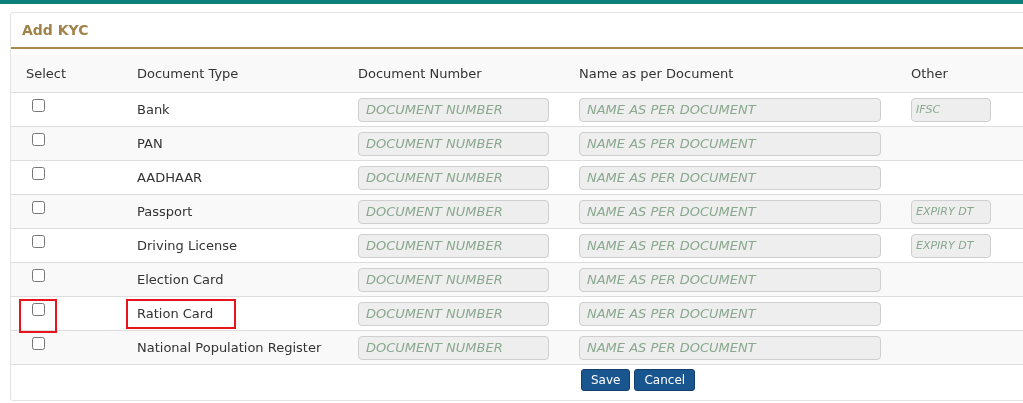 This screenshot has width=1023, height=403. Describe the element at coordinates (47, 73) in the screenshot. I see `column-header: Select` at that location.